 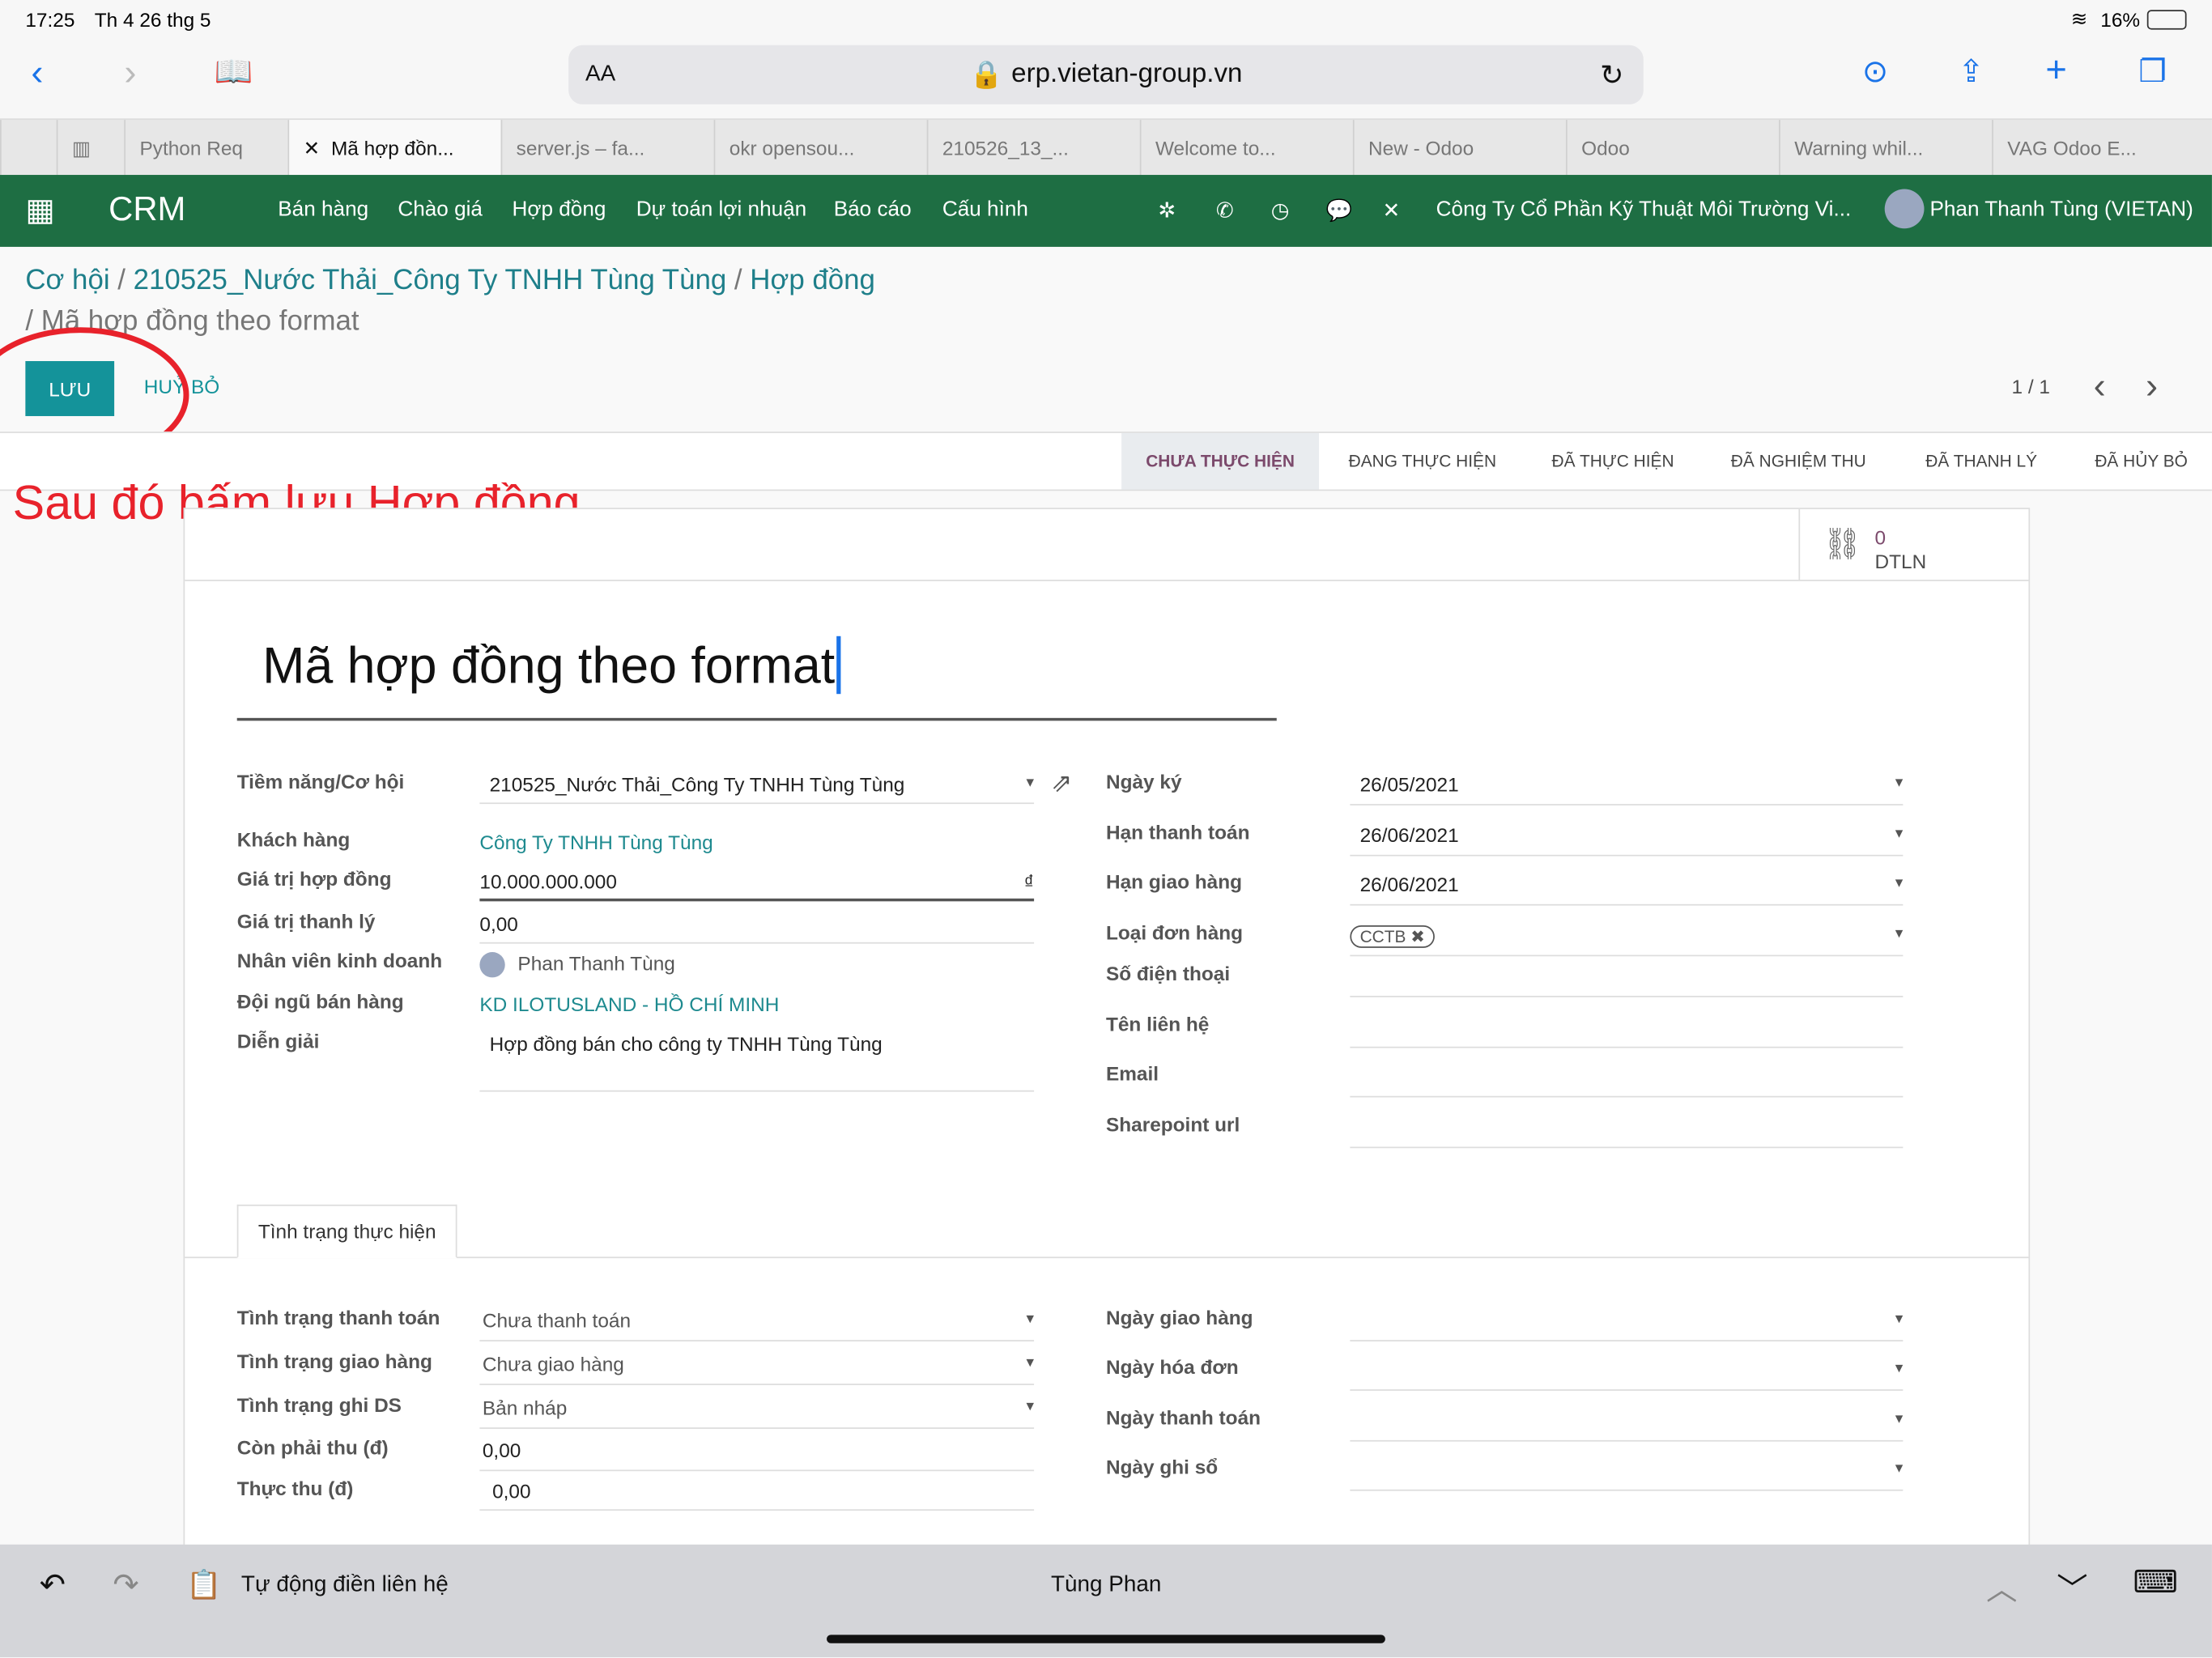 What do you see at coordinates (757, 1325) in the screenshot?
I see `field-input: Chưa thanh toán` at bounding box center [757, 1325].